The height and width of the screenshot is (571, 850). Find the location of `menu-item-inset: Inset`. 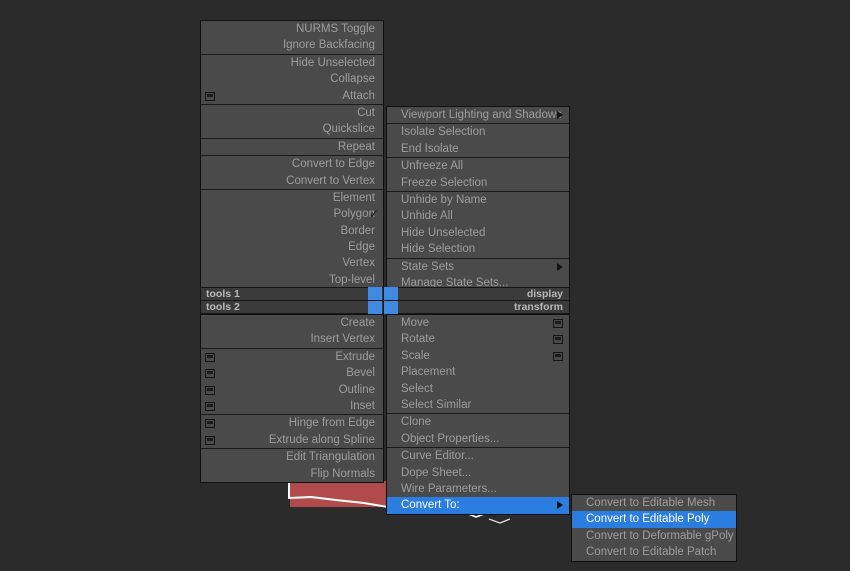

menu-item-inset: Inset is located at coordinates (292, 406).